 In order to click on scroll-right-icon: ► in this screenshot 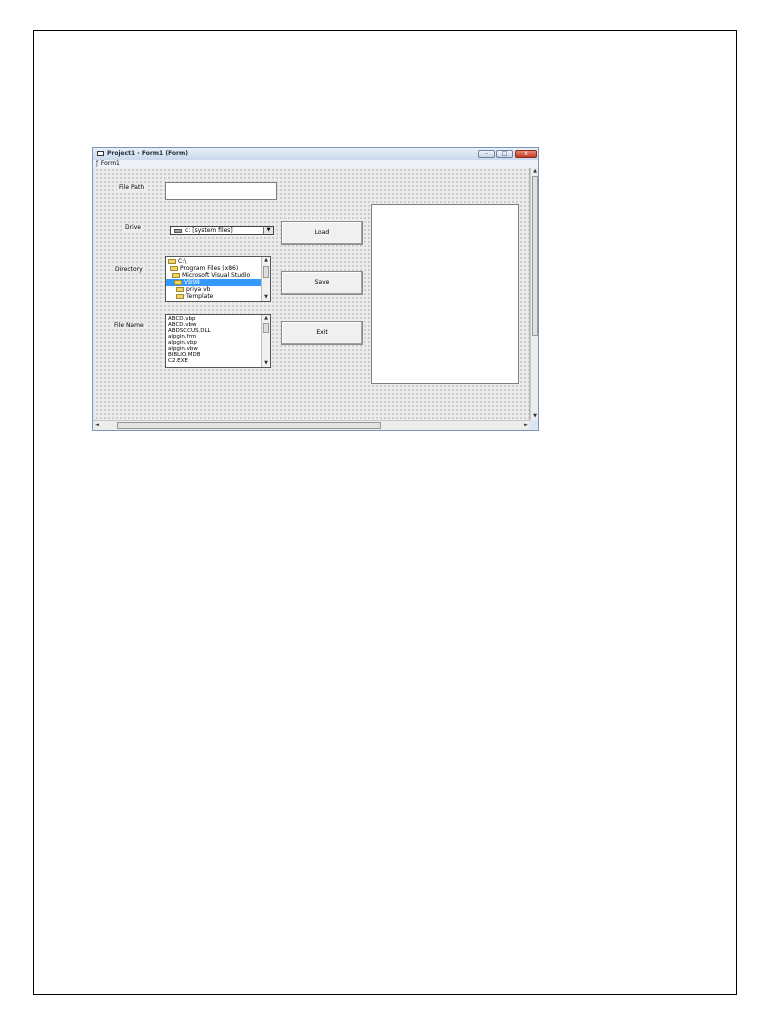, I will do `click(526, 425)`.